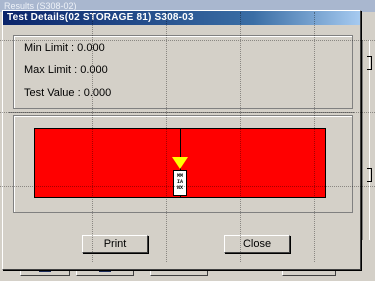 This screenshot has height=281, width=375. What do you see at coordinates (180, 183) in the screenshot?
I see `gauge-marker-tag: MM IA NX` at bounding box center [180, 183].